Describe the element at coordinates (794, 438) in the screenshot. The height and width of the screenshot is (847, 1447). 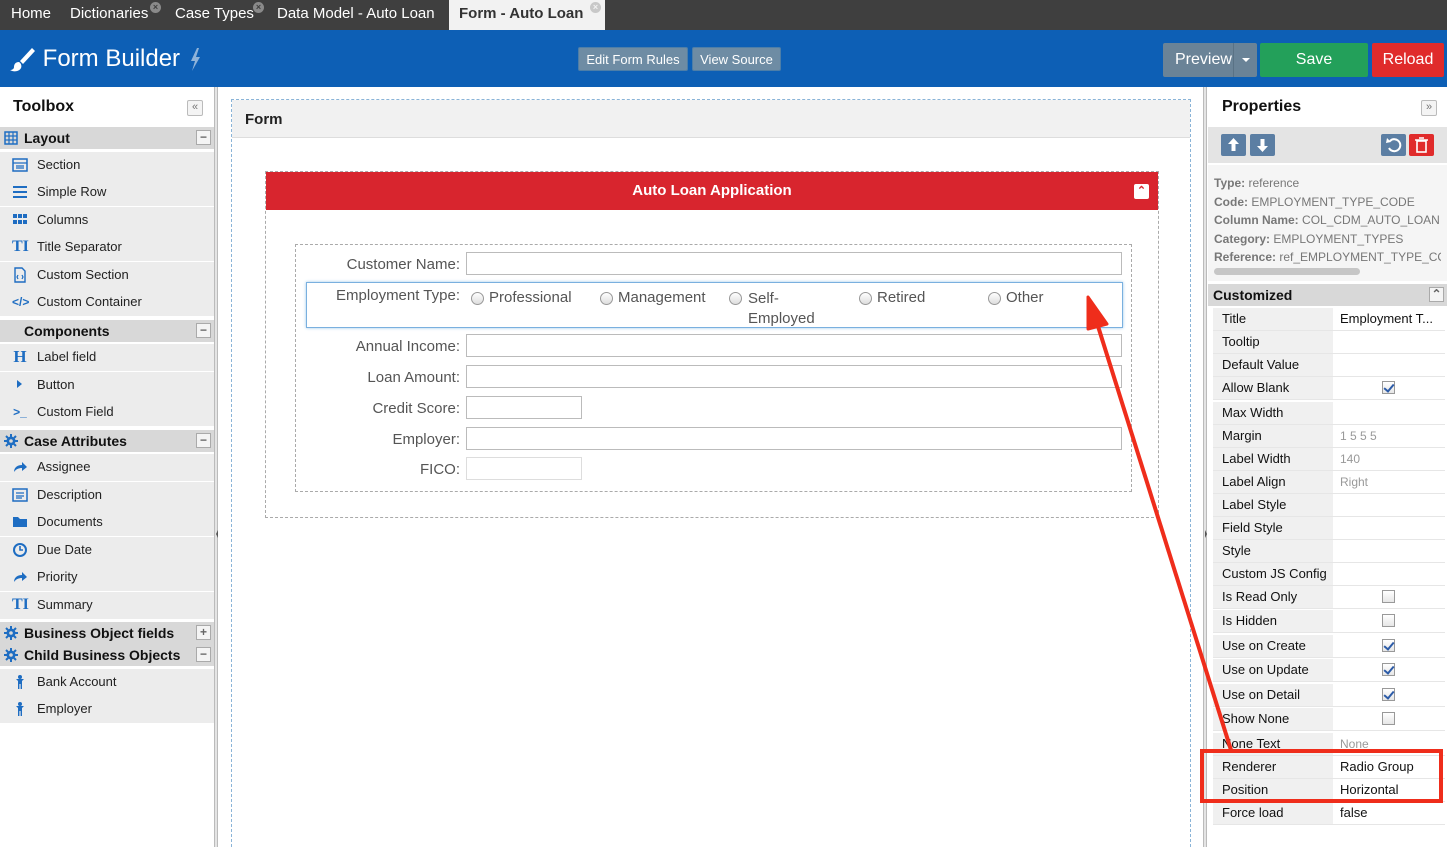
I see `employer-input` at that location.